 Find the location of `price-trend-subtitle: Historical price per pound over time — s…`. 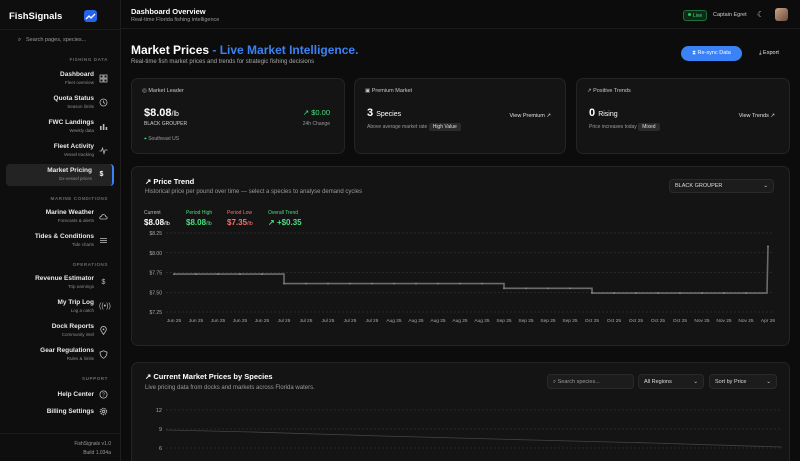

price-trend-subtitle: Historical price per pound over time — s… is located at coordinates (254, 192).